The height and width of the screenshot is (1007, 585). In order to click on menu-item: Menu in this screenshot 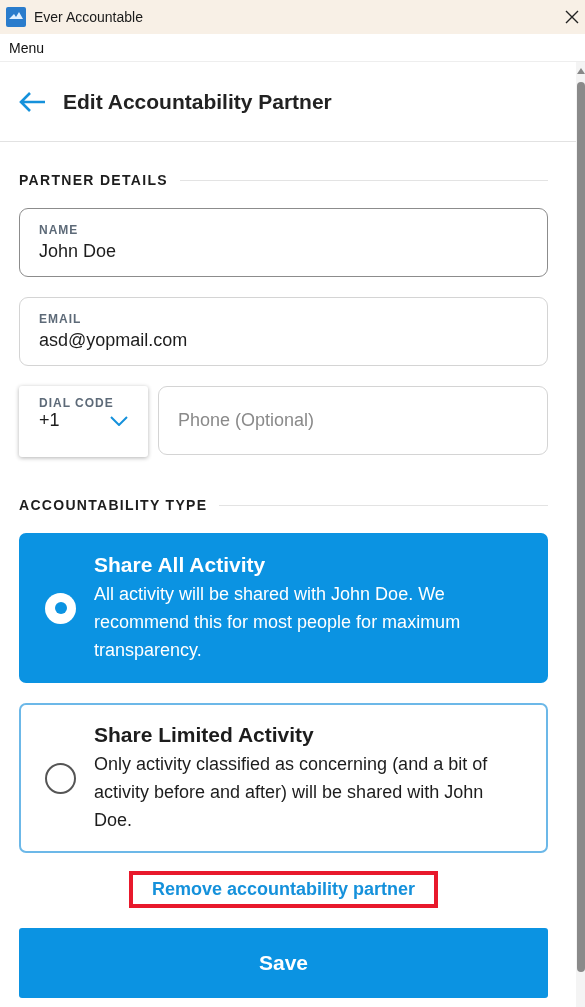, I will do `click(27, 47)`.